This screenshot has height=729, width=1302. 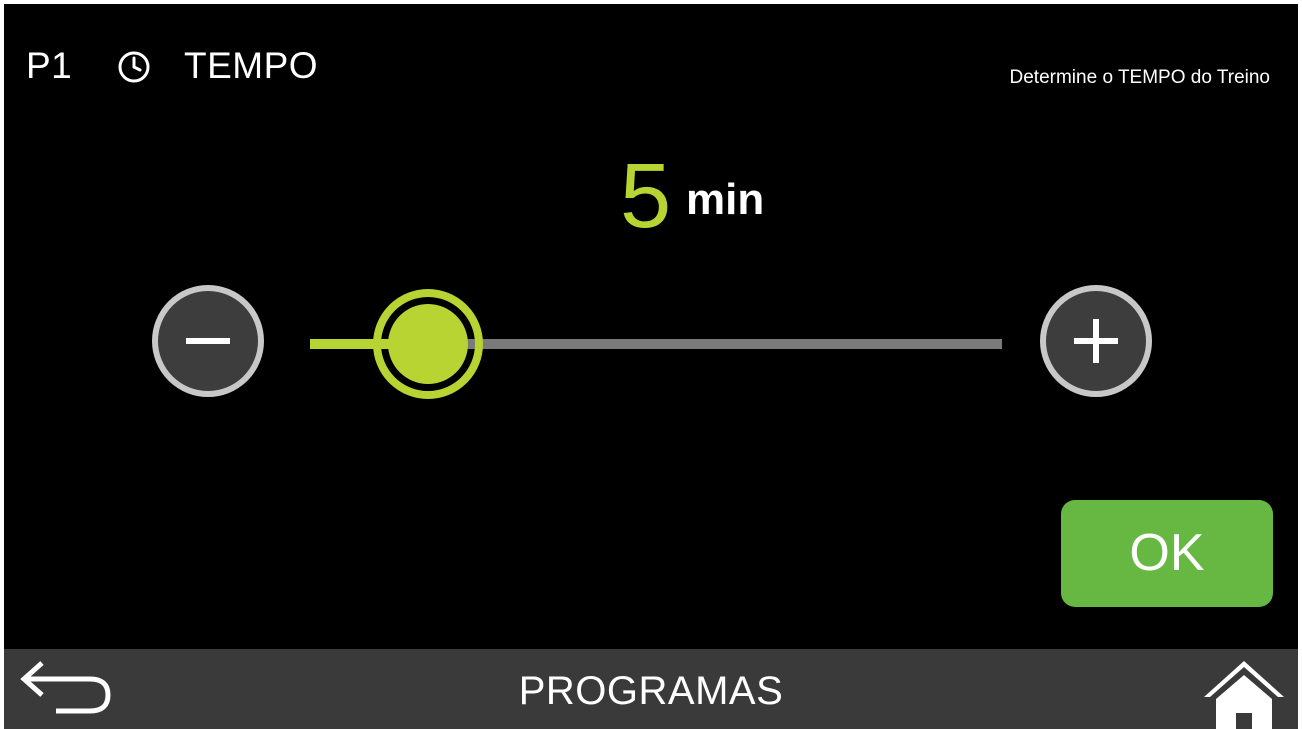 I want to click on increase-button, so click(x=1096, y=341).